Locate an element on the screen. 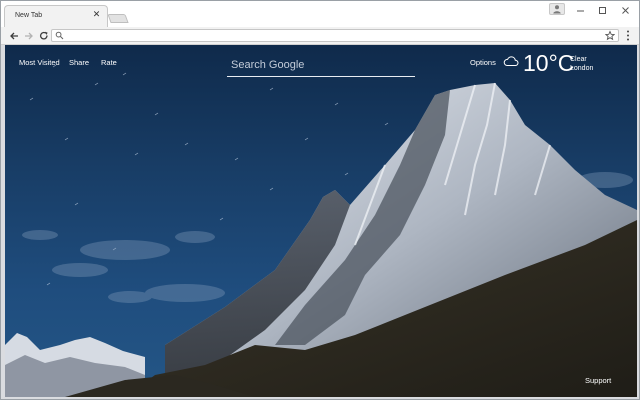 The image size is (640, 400). profile-button is located at coordinates (557, 9).